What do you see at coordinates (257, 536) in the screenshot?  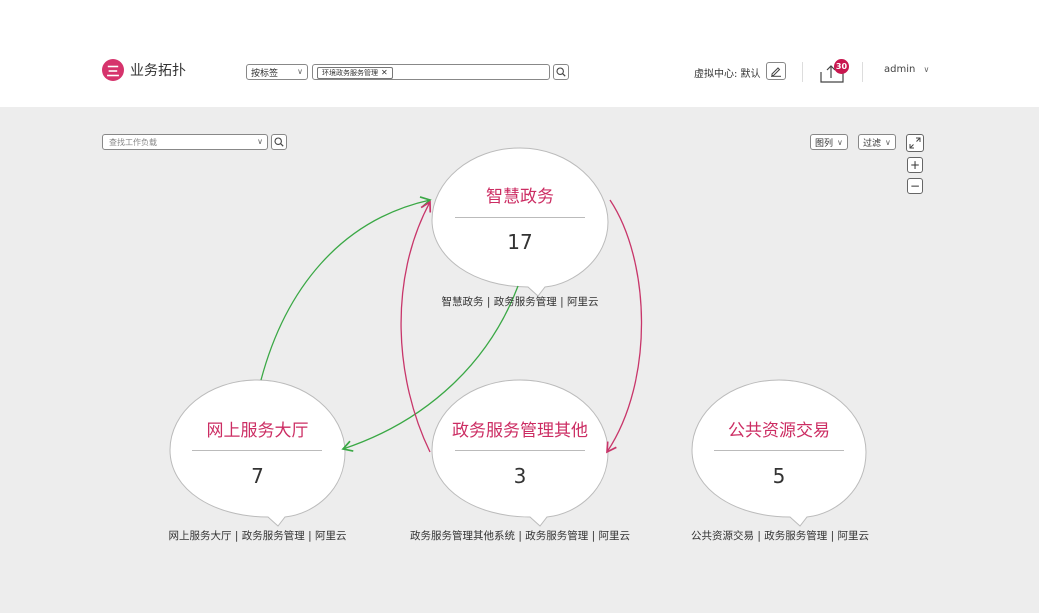 I see `node-caption: 网上服务大厅 | 政务服务管理 | 阿里云` at bounding box center [257, 536].